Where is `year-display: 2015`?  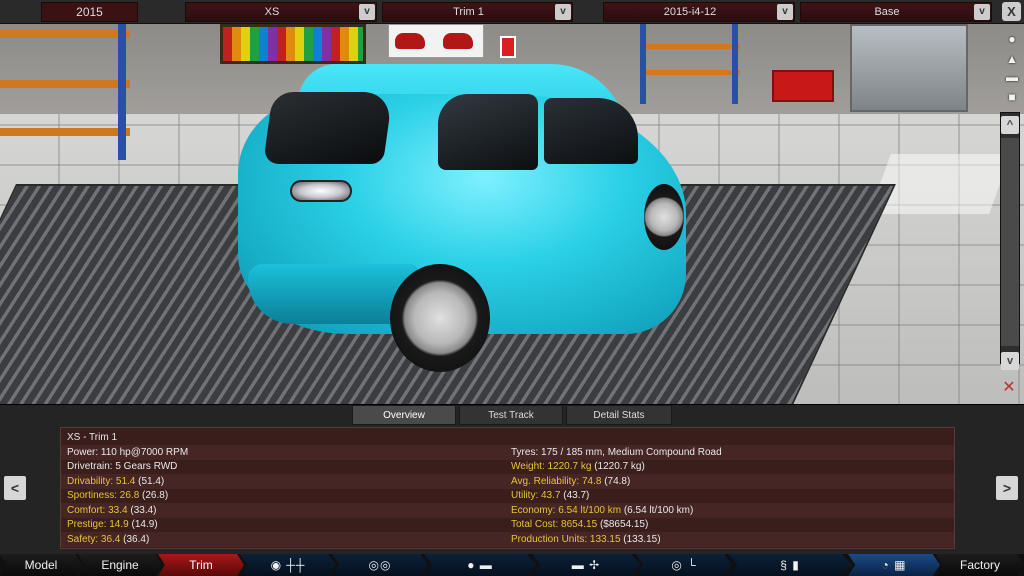
year-display: 2015 is located at coordinates (89, 12).